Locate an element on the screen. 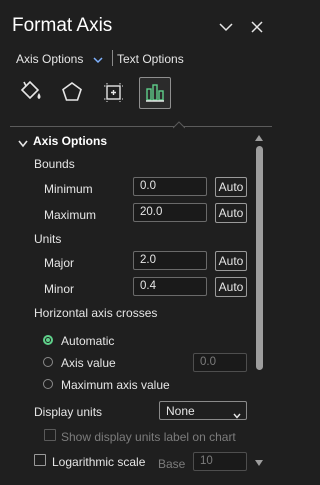  axis-value-input: 0.0 is located at coordinates (220, 362).